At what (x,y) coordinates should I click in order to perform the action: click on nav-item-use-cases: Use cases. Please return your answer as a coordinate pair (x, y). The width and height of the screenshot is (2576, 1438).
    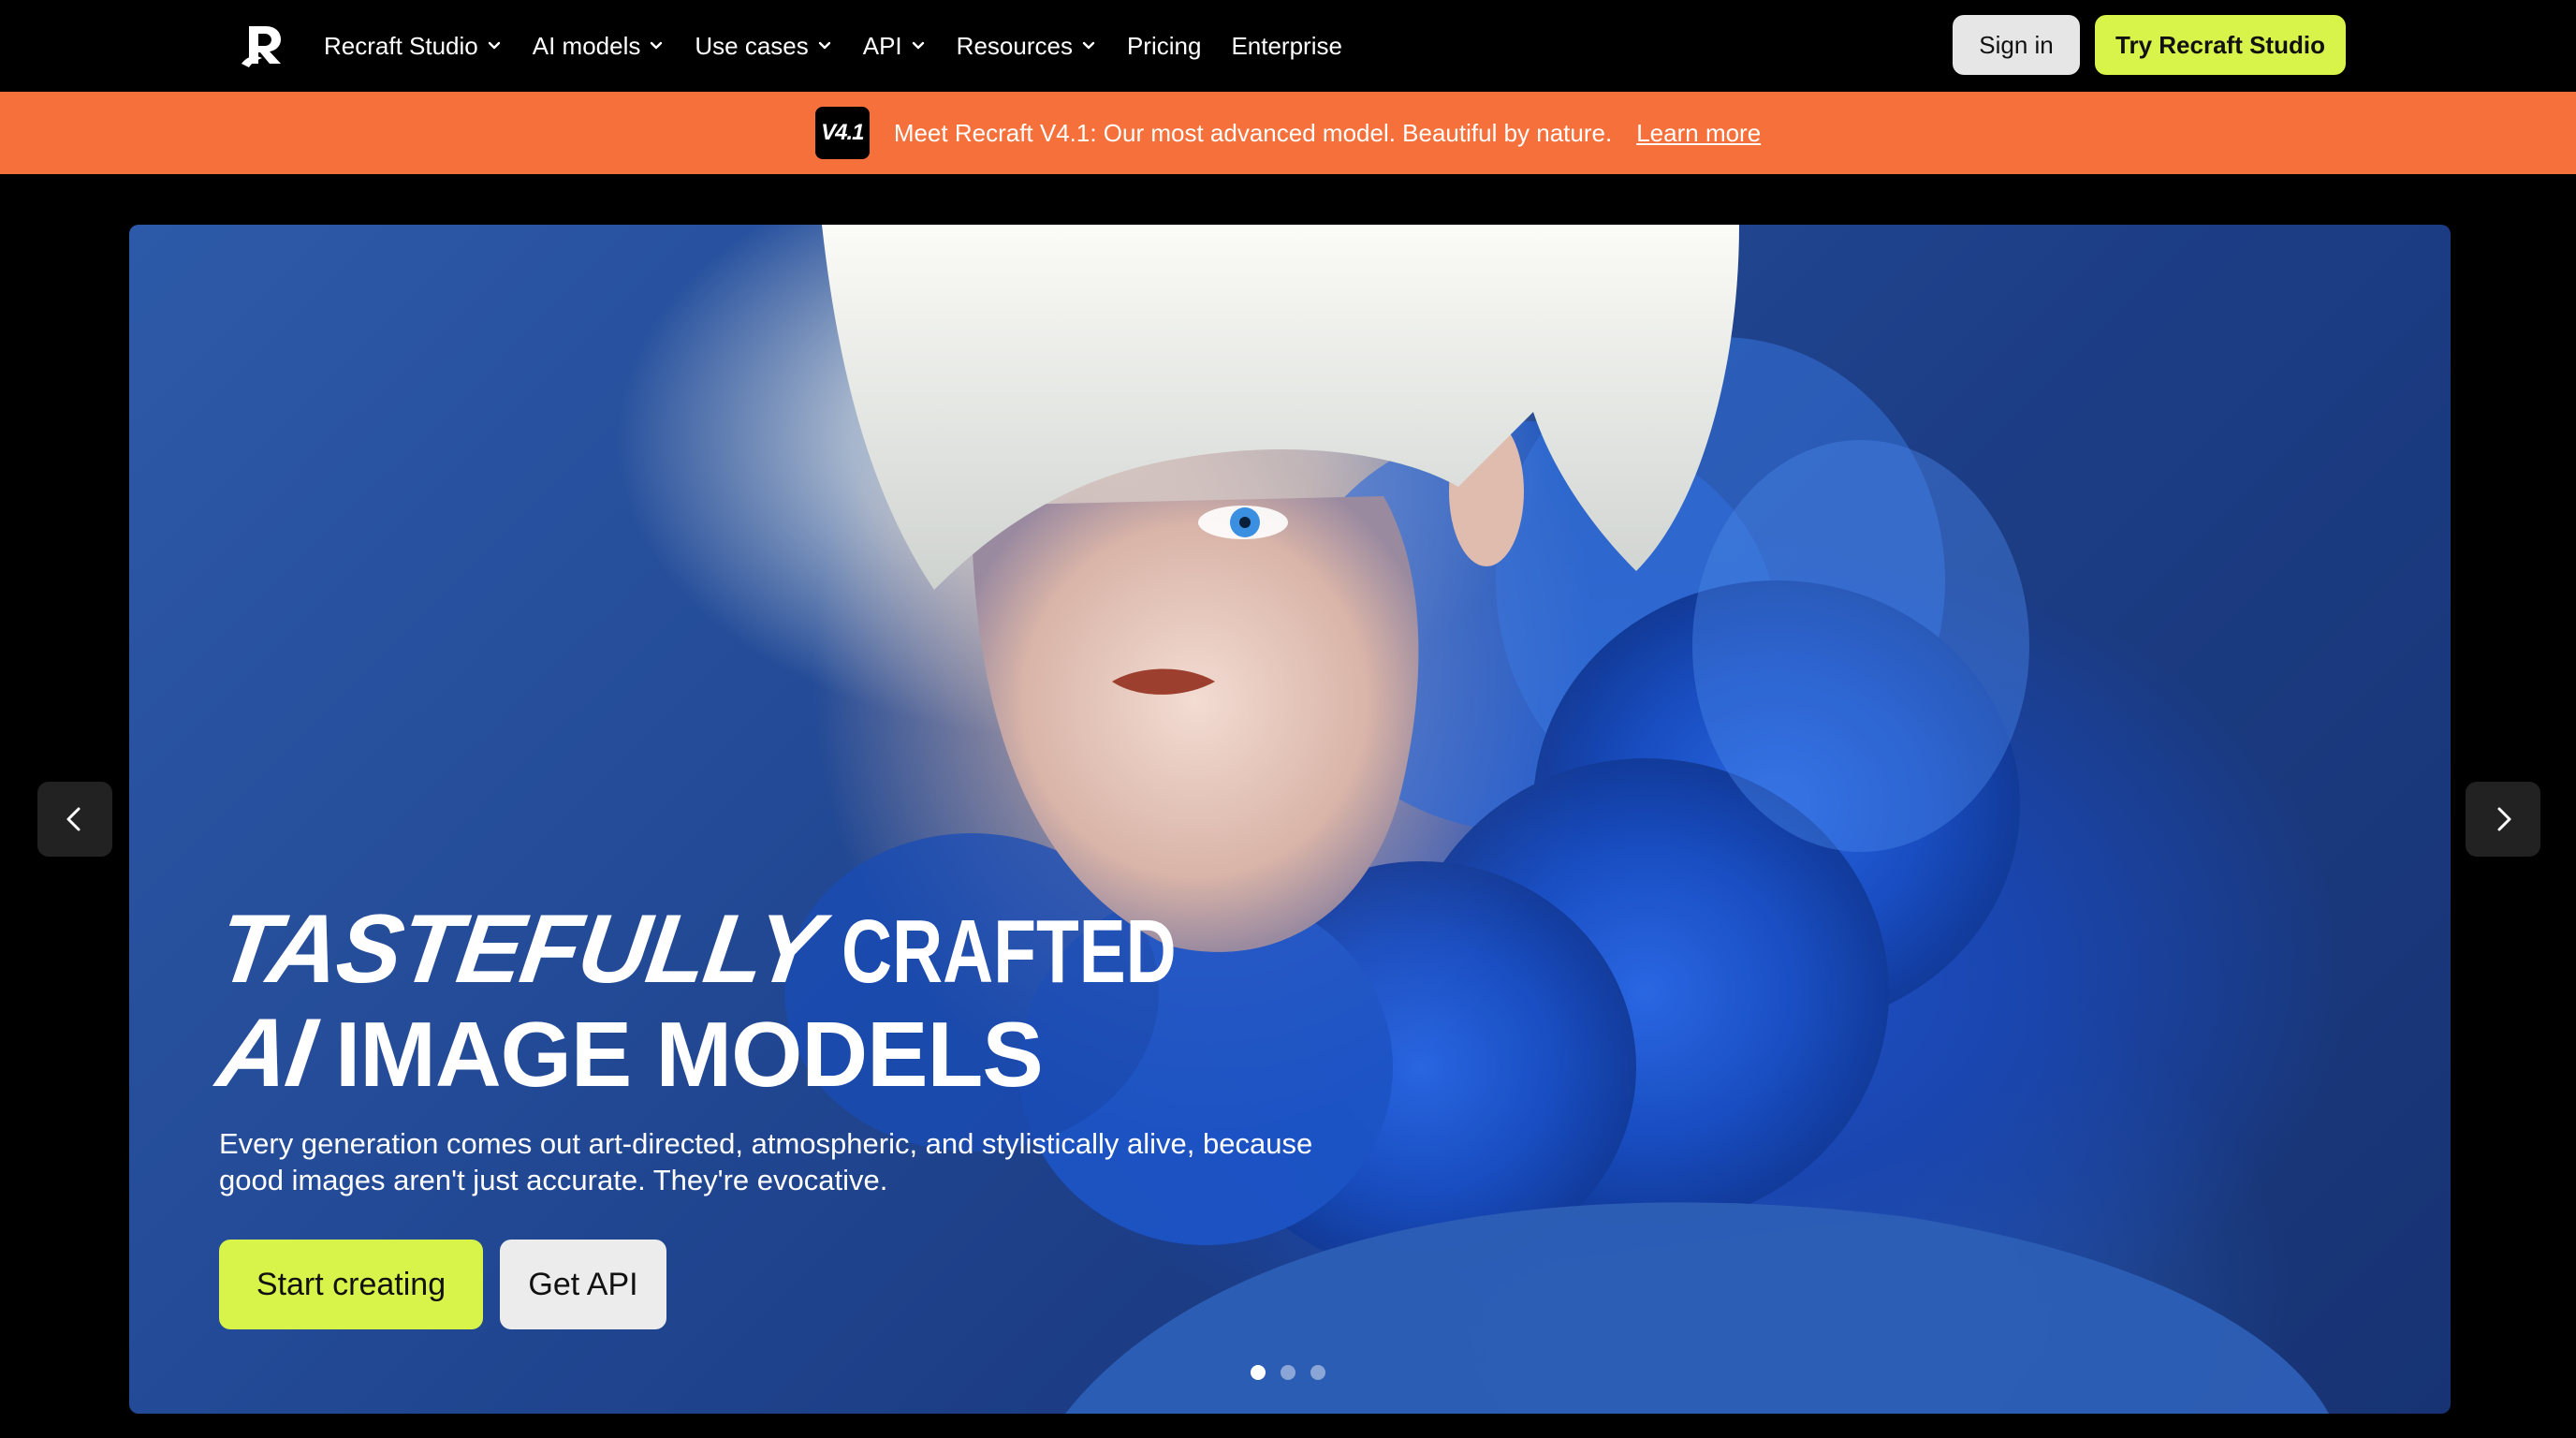
    Looking at the image, I should click on (763, 46).